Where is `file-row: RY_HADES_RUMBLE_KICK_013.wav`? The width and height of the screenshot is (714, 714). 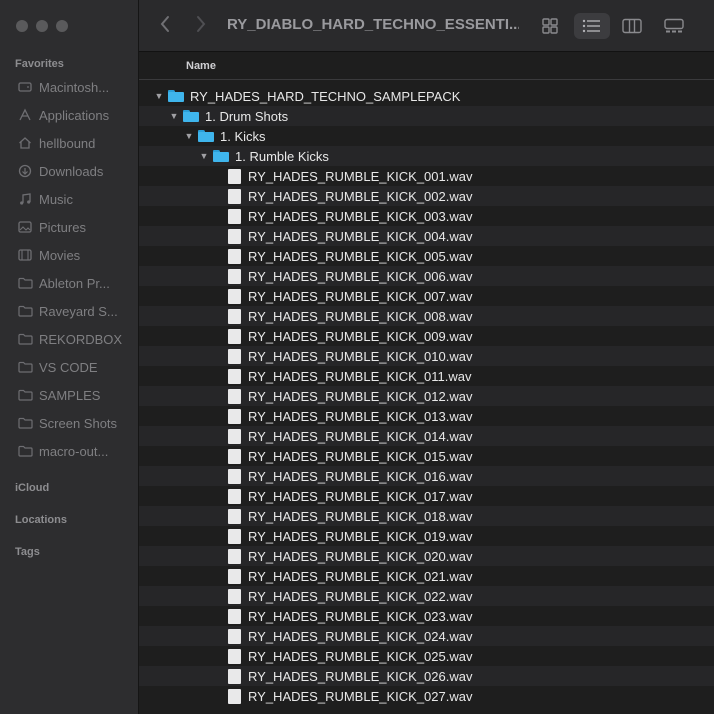
file-row: RY_HADES_RUMBLE_KICK_013.wav is located at coordinates (426, 416).